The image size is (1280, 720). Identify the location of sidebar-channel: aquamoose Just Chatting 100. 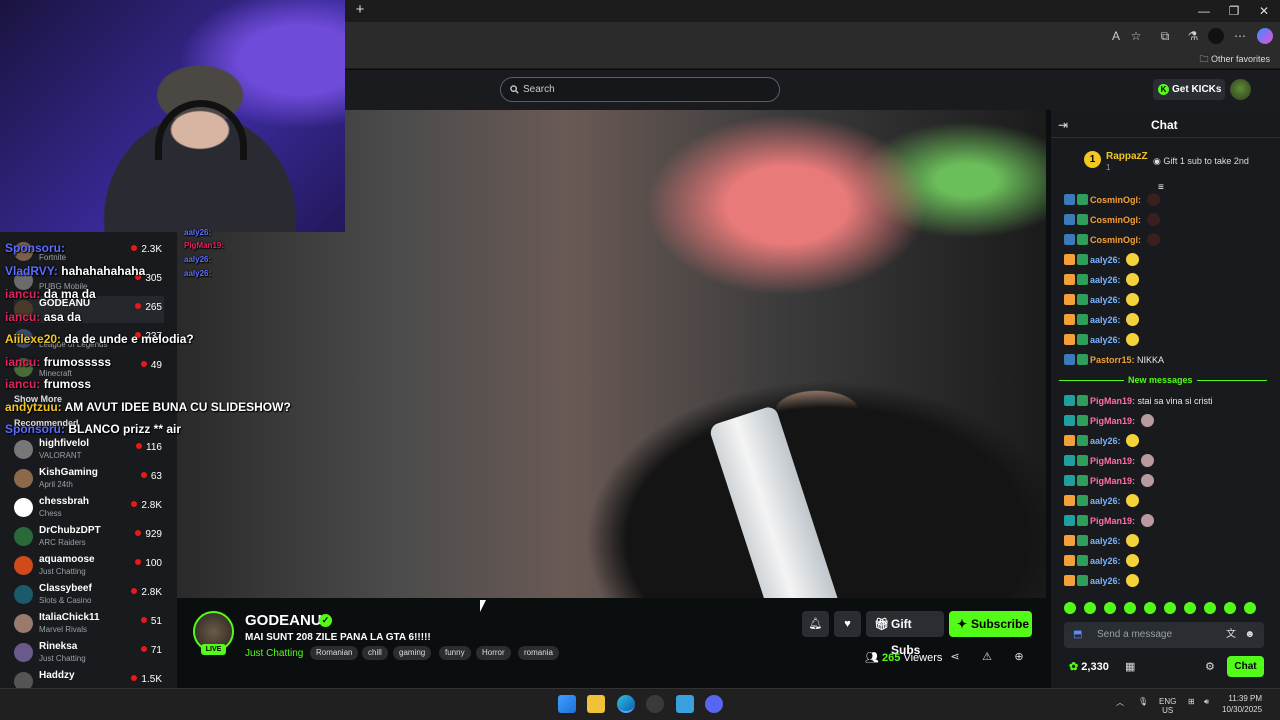
(89, 565).